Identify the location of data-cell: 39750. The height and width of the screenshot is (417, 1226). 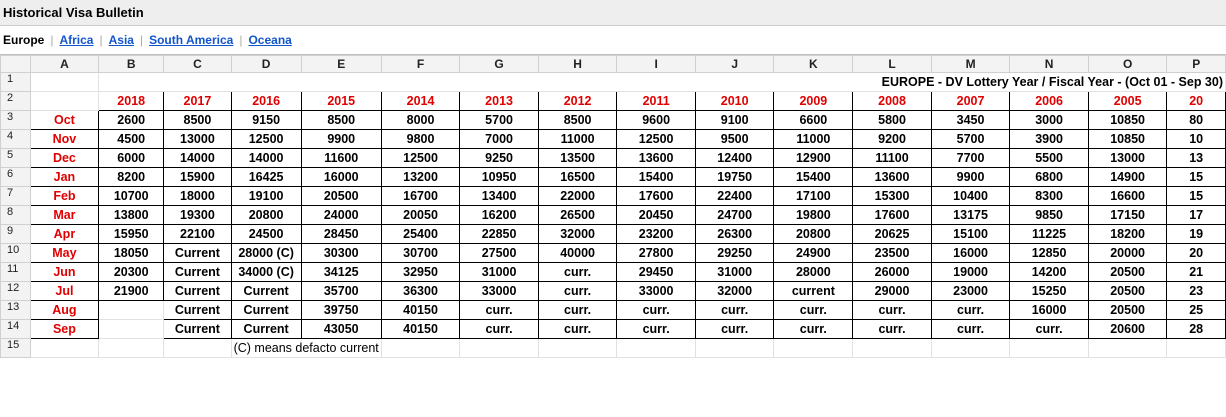
(341, 310).